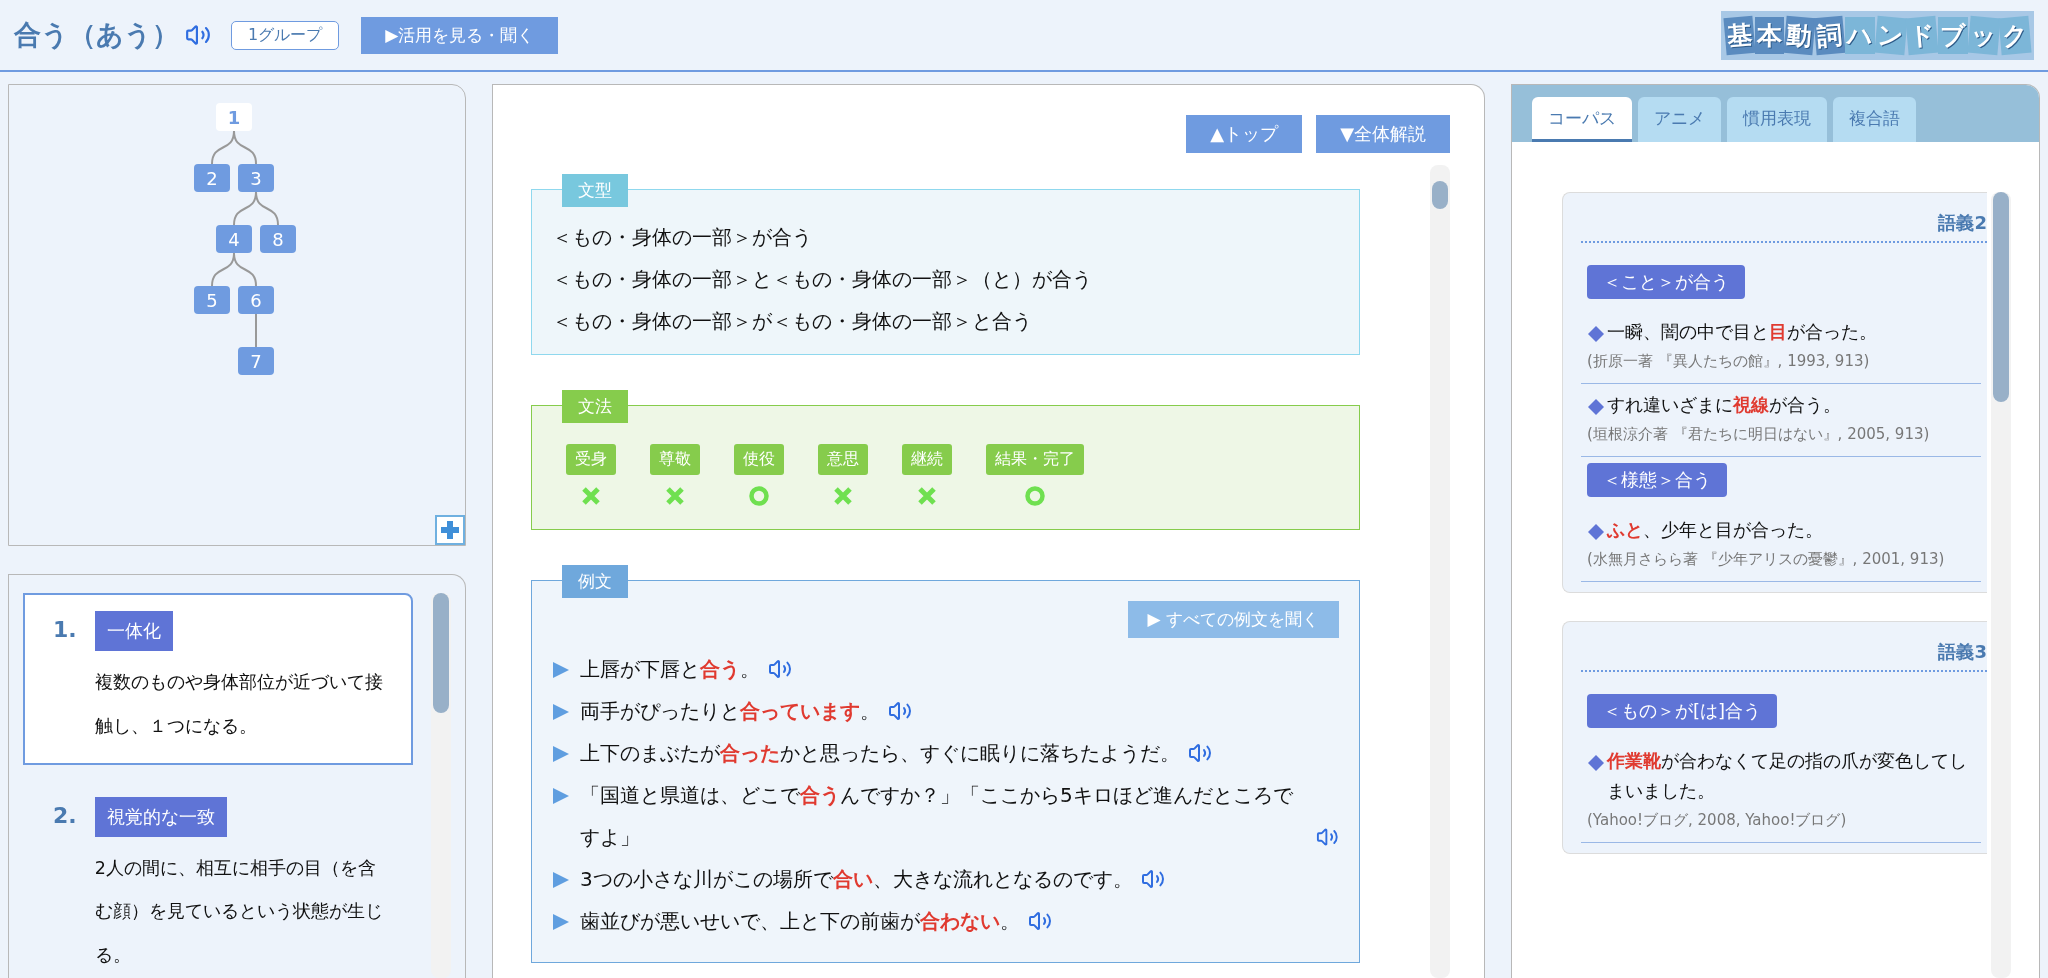 This screenshot has height=978, width=2048. I want to click on sense-number: 2., so click(65, 815).